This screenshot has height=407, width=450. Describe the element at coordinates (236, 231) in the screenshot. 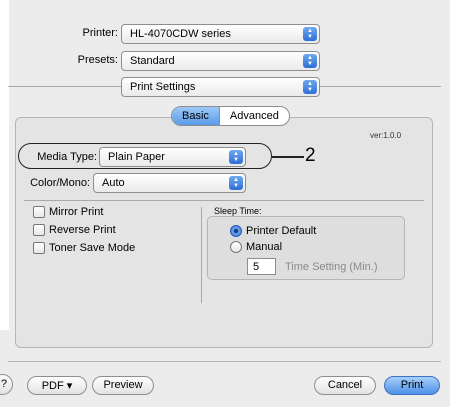

I see `radio-selected-icon` at that location.